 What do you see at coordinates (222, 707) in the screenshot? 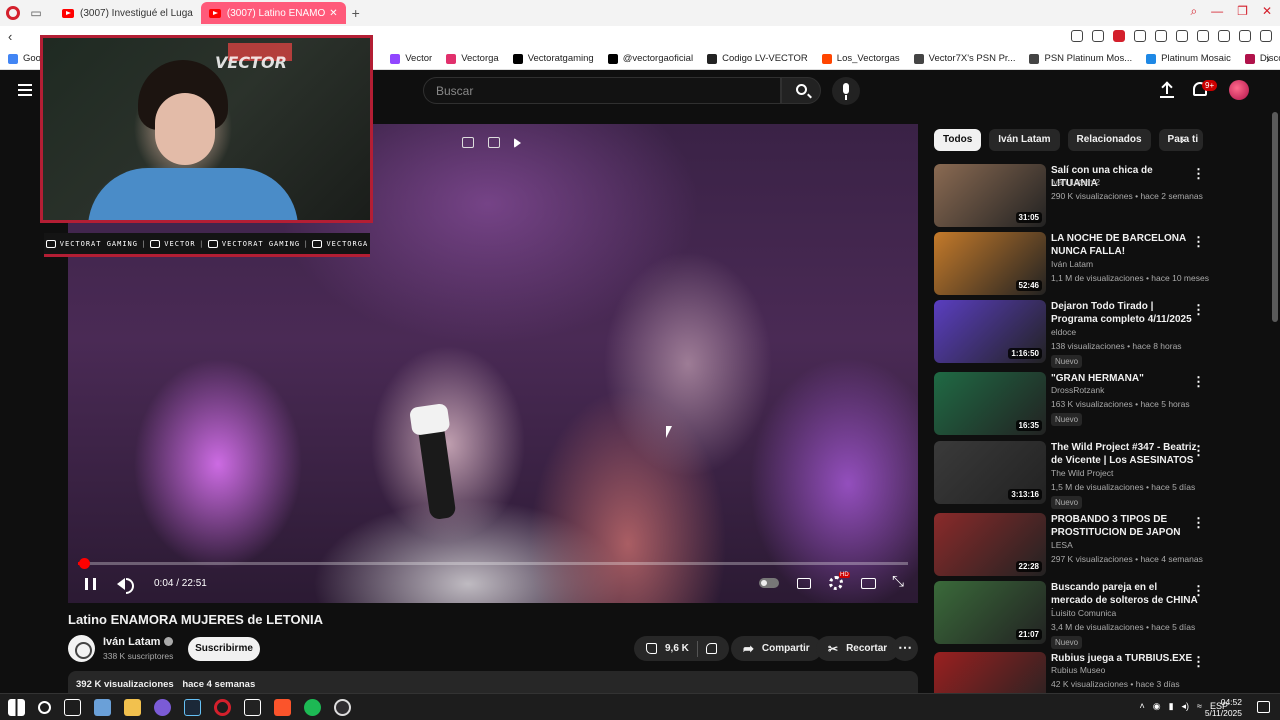
I see `opera-icon` at bounding box center [222, 707].